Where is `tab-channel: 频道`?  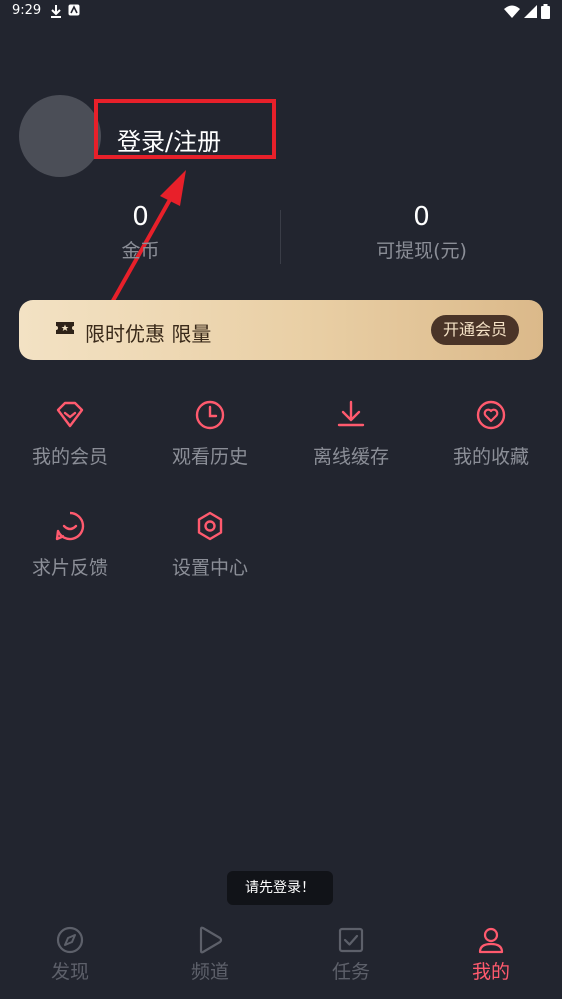
tab-channel: 频道 is located at coordinates (210, 951).